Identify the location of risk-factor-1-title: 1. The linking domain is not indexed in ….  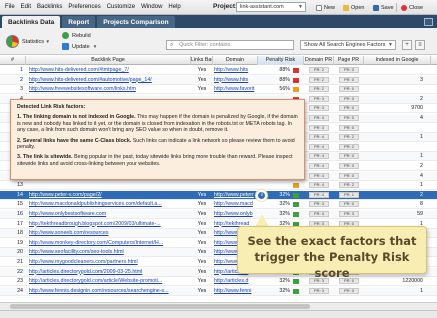
(76, 117).